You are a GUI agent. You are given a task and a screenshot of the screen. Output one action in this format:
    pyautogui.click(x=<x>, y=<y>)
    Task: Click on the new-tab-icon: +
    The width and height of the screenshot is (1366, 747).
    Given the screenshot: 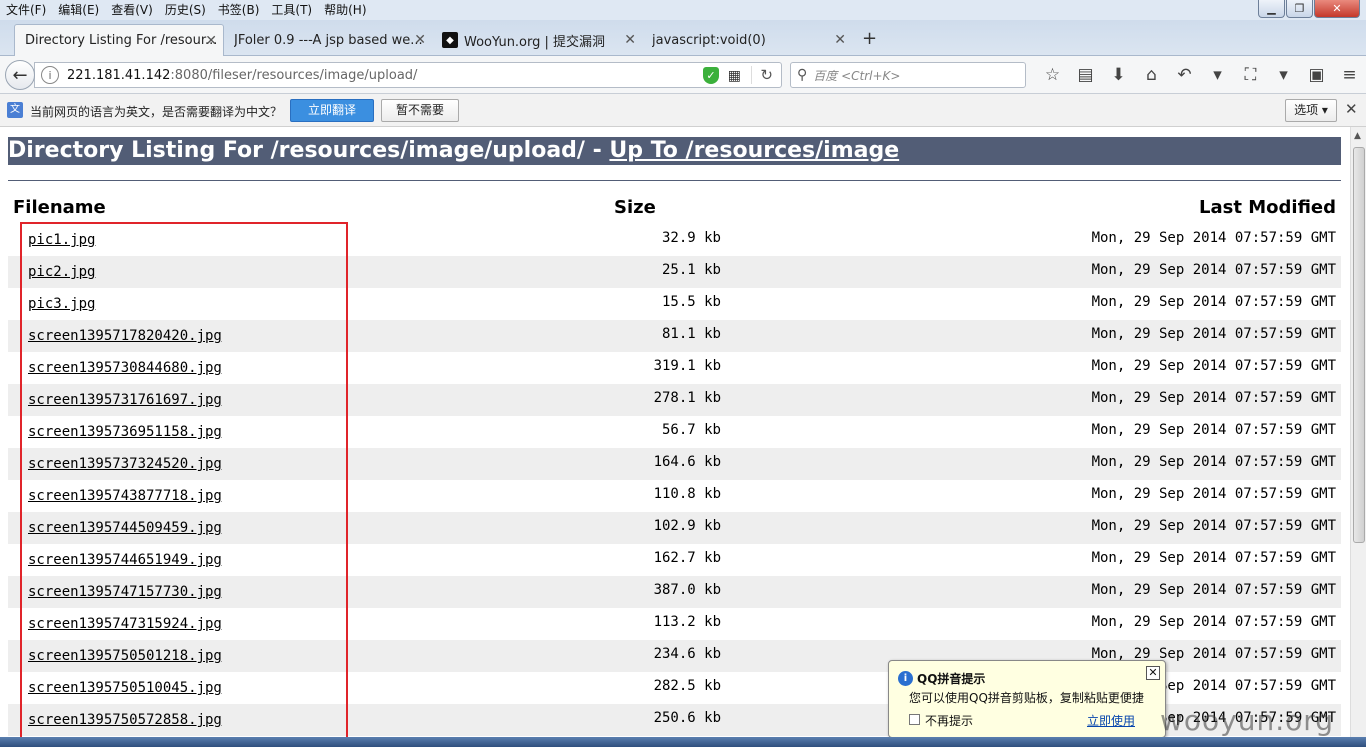 What is the action you would take?
    pyautogui.click(x=869, y=38)
    